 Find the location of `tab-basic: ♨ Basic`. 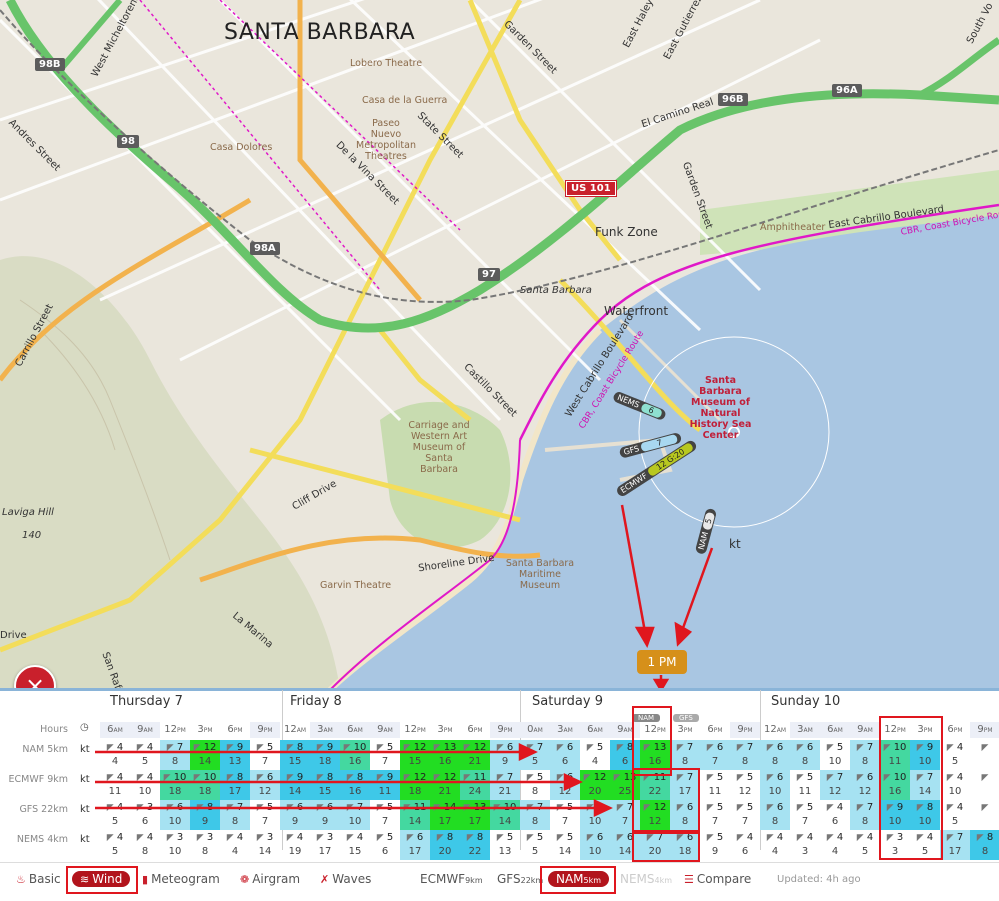

tab-basic: ♨ Basic is located at coordinates (38, 879).